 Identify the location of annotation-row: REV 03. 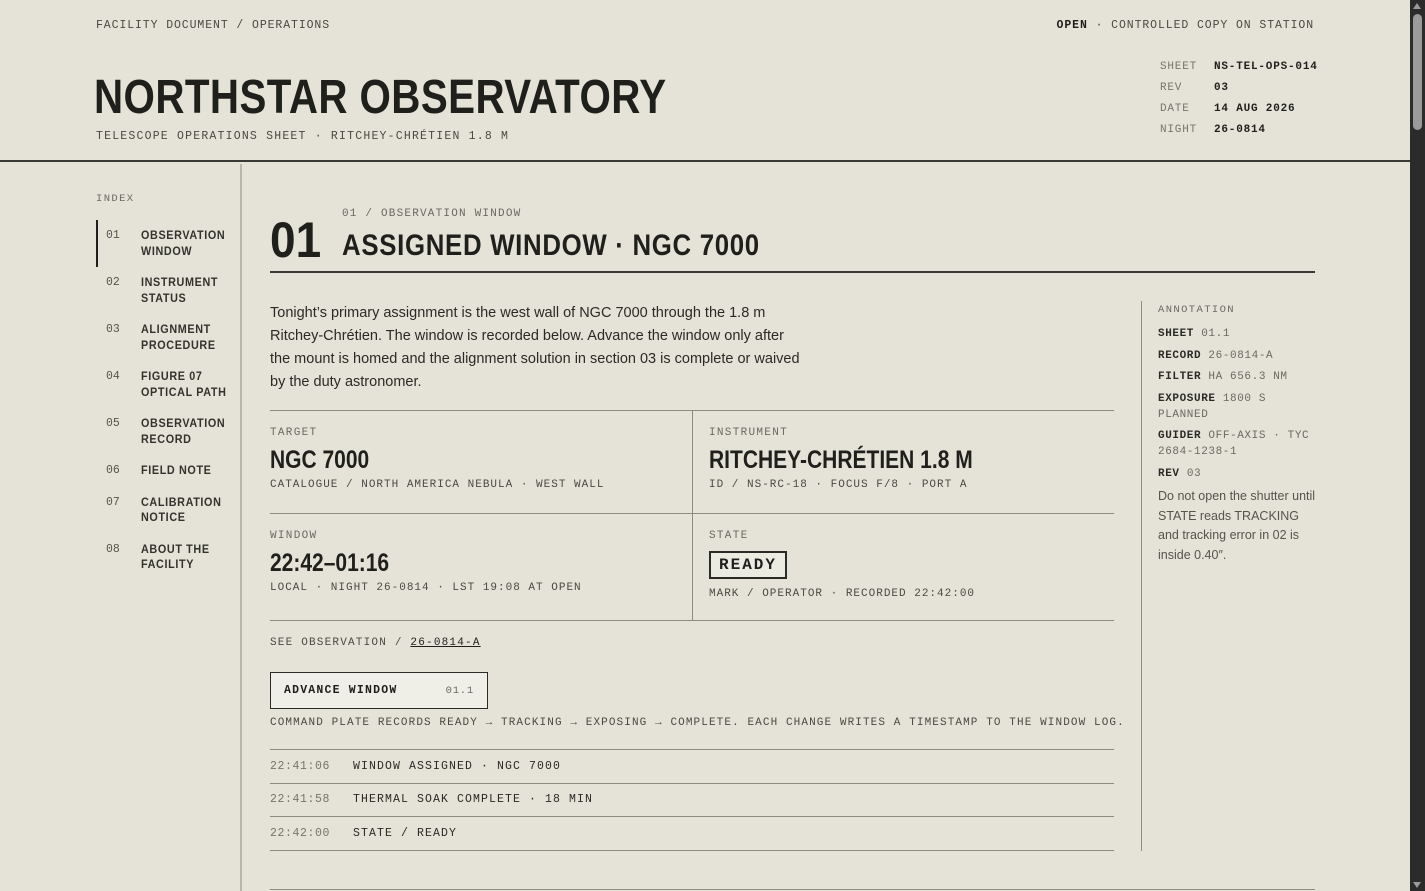
(1239, 474).